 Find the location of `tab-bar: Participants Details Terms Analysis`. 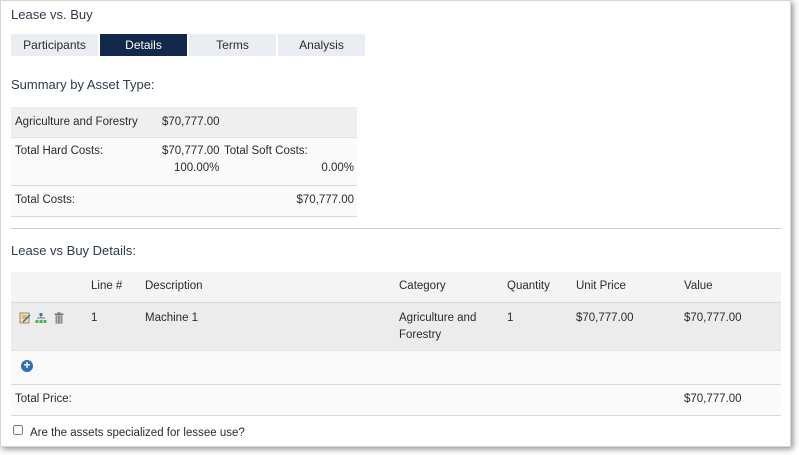

tab-bar: Participants Details Terms Analysis is located at coordinates (189, 45).